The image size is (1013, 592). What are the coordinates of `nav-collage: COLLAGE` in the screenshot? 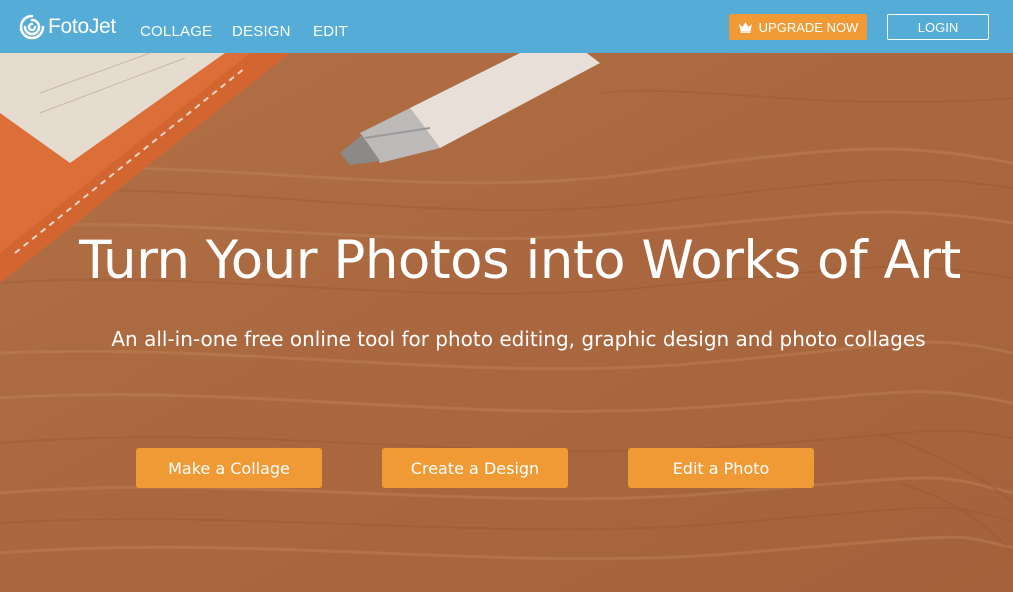 It's located at (176, 31).